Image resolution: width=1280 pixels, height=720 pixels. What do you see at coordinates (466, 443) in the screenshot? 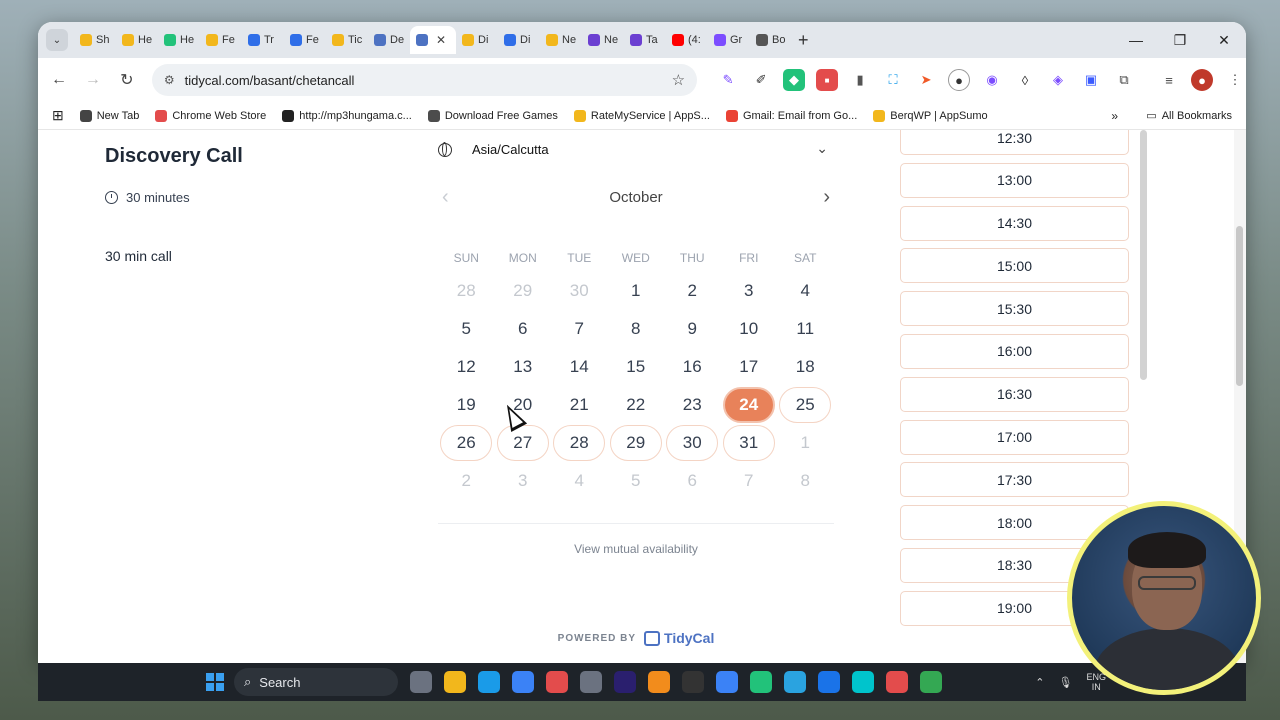
I see `calendar-day-available: 26` at bounding box center [466, 443].